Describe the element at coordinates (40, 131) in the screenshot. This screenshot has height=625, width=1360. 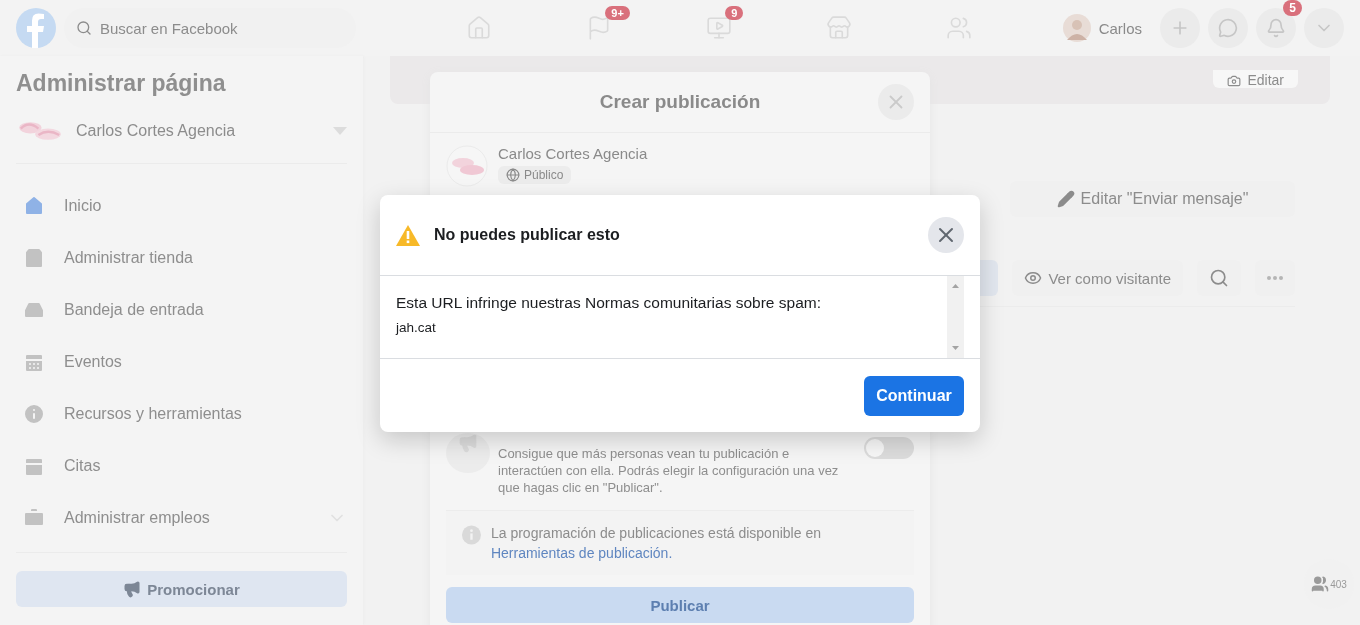
I see `page-logo-icon` at that location.